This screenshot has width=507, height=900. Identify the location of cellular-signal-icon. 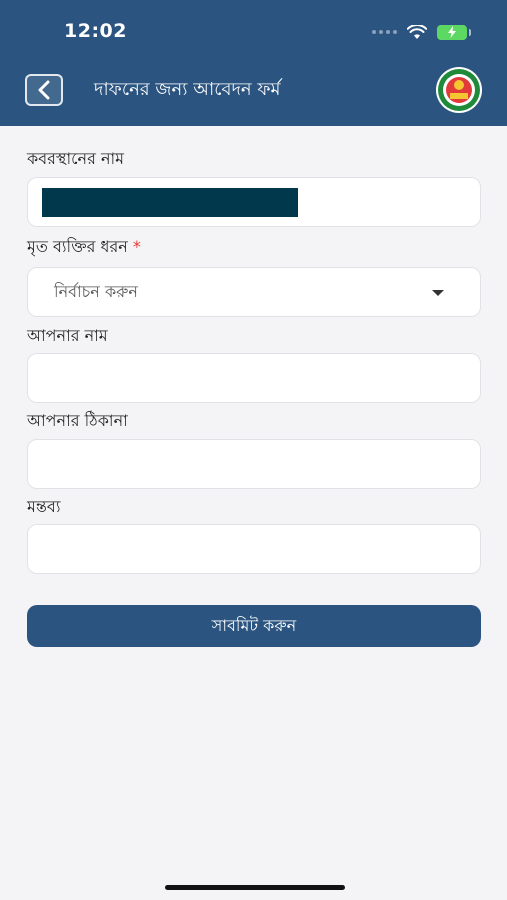
(384, 32).